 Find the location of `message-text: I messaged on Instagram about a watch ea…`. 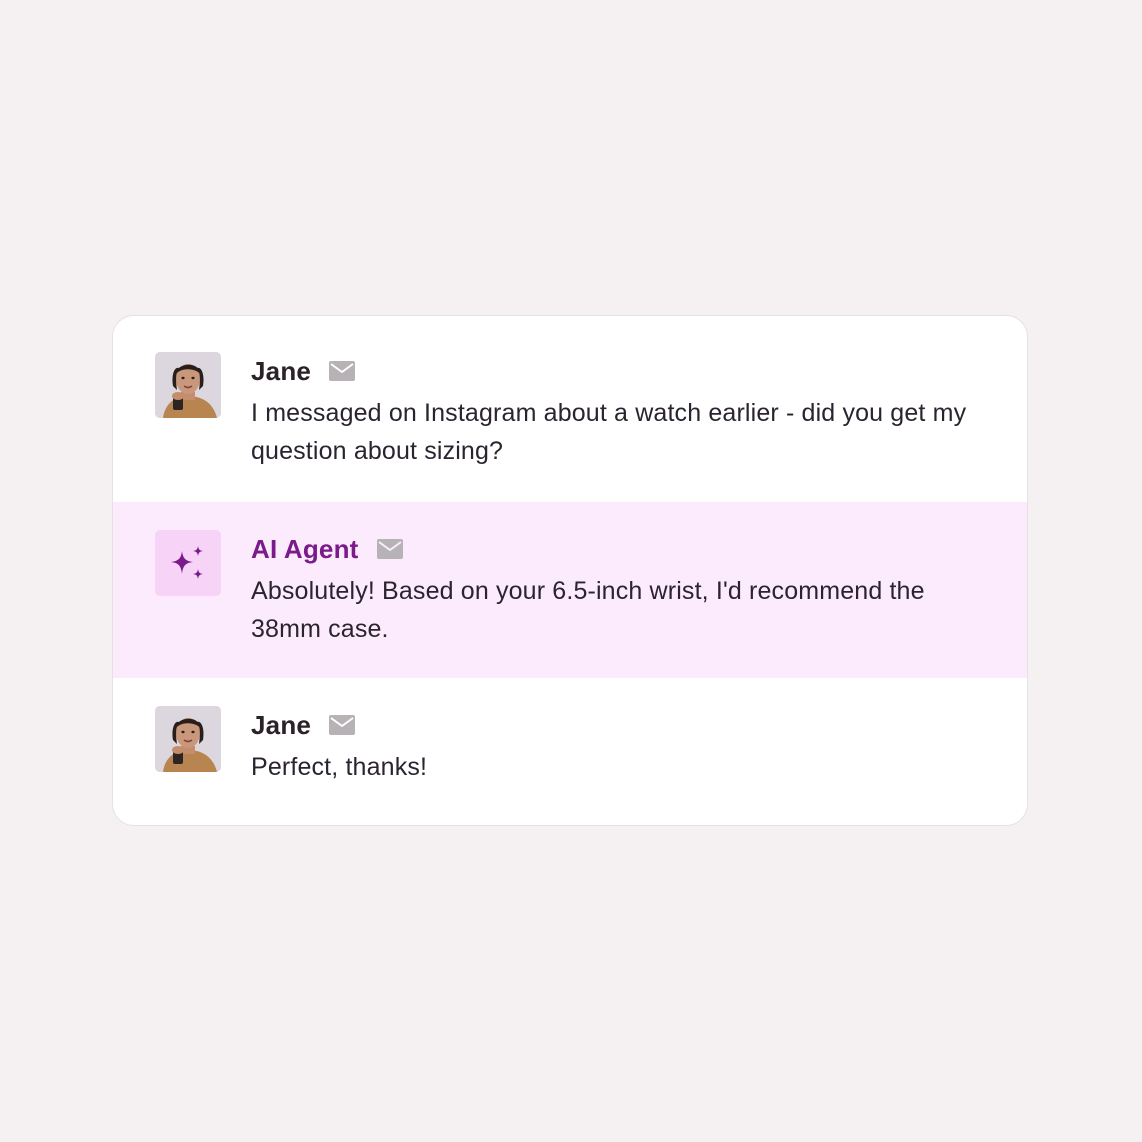

message-text: I messaged on Instagram about a watch ea… is located at coordinates (609, 432).